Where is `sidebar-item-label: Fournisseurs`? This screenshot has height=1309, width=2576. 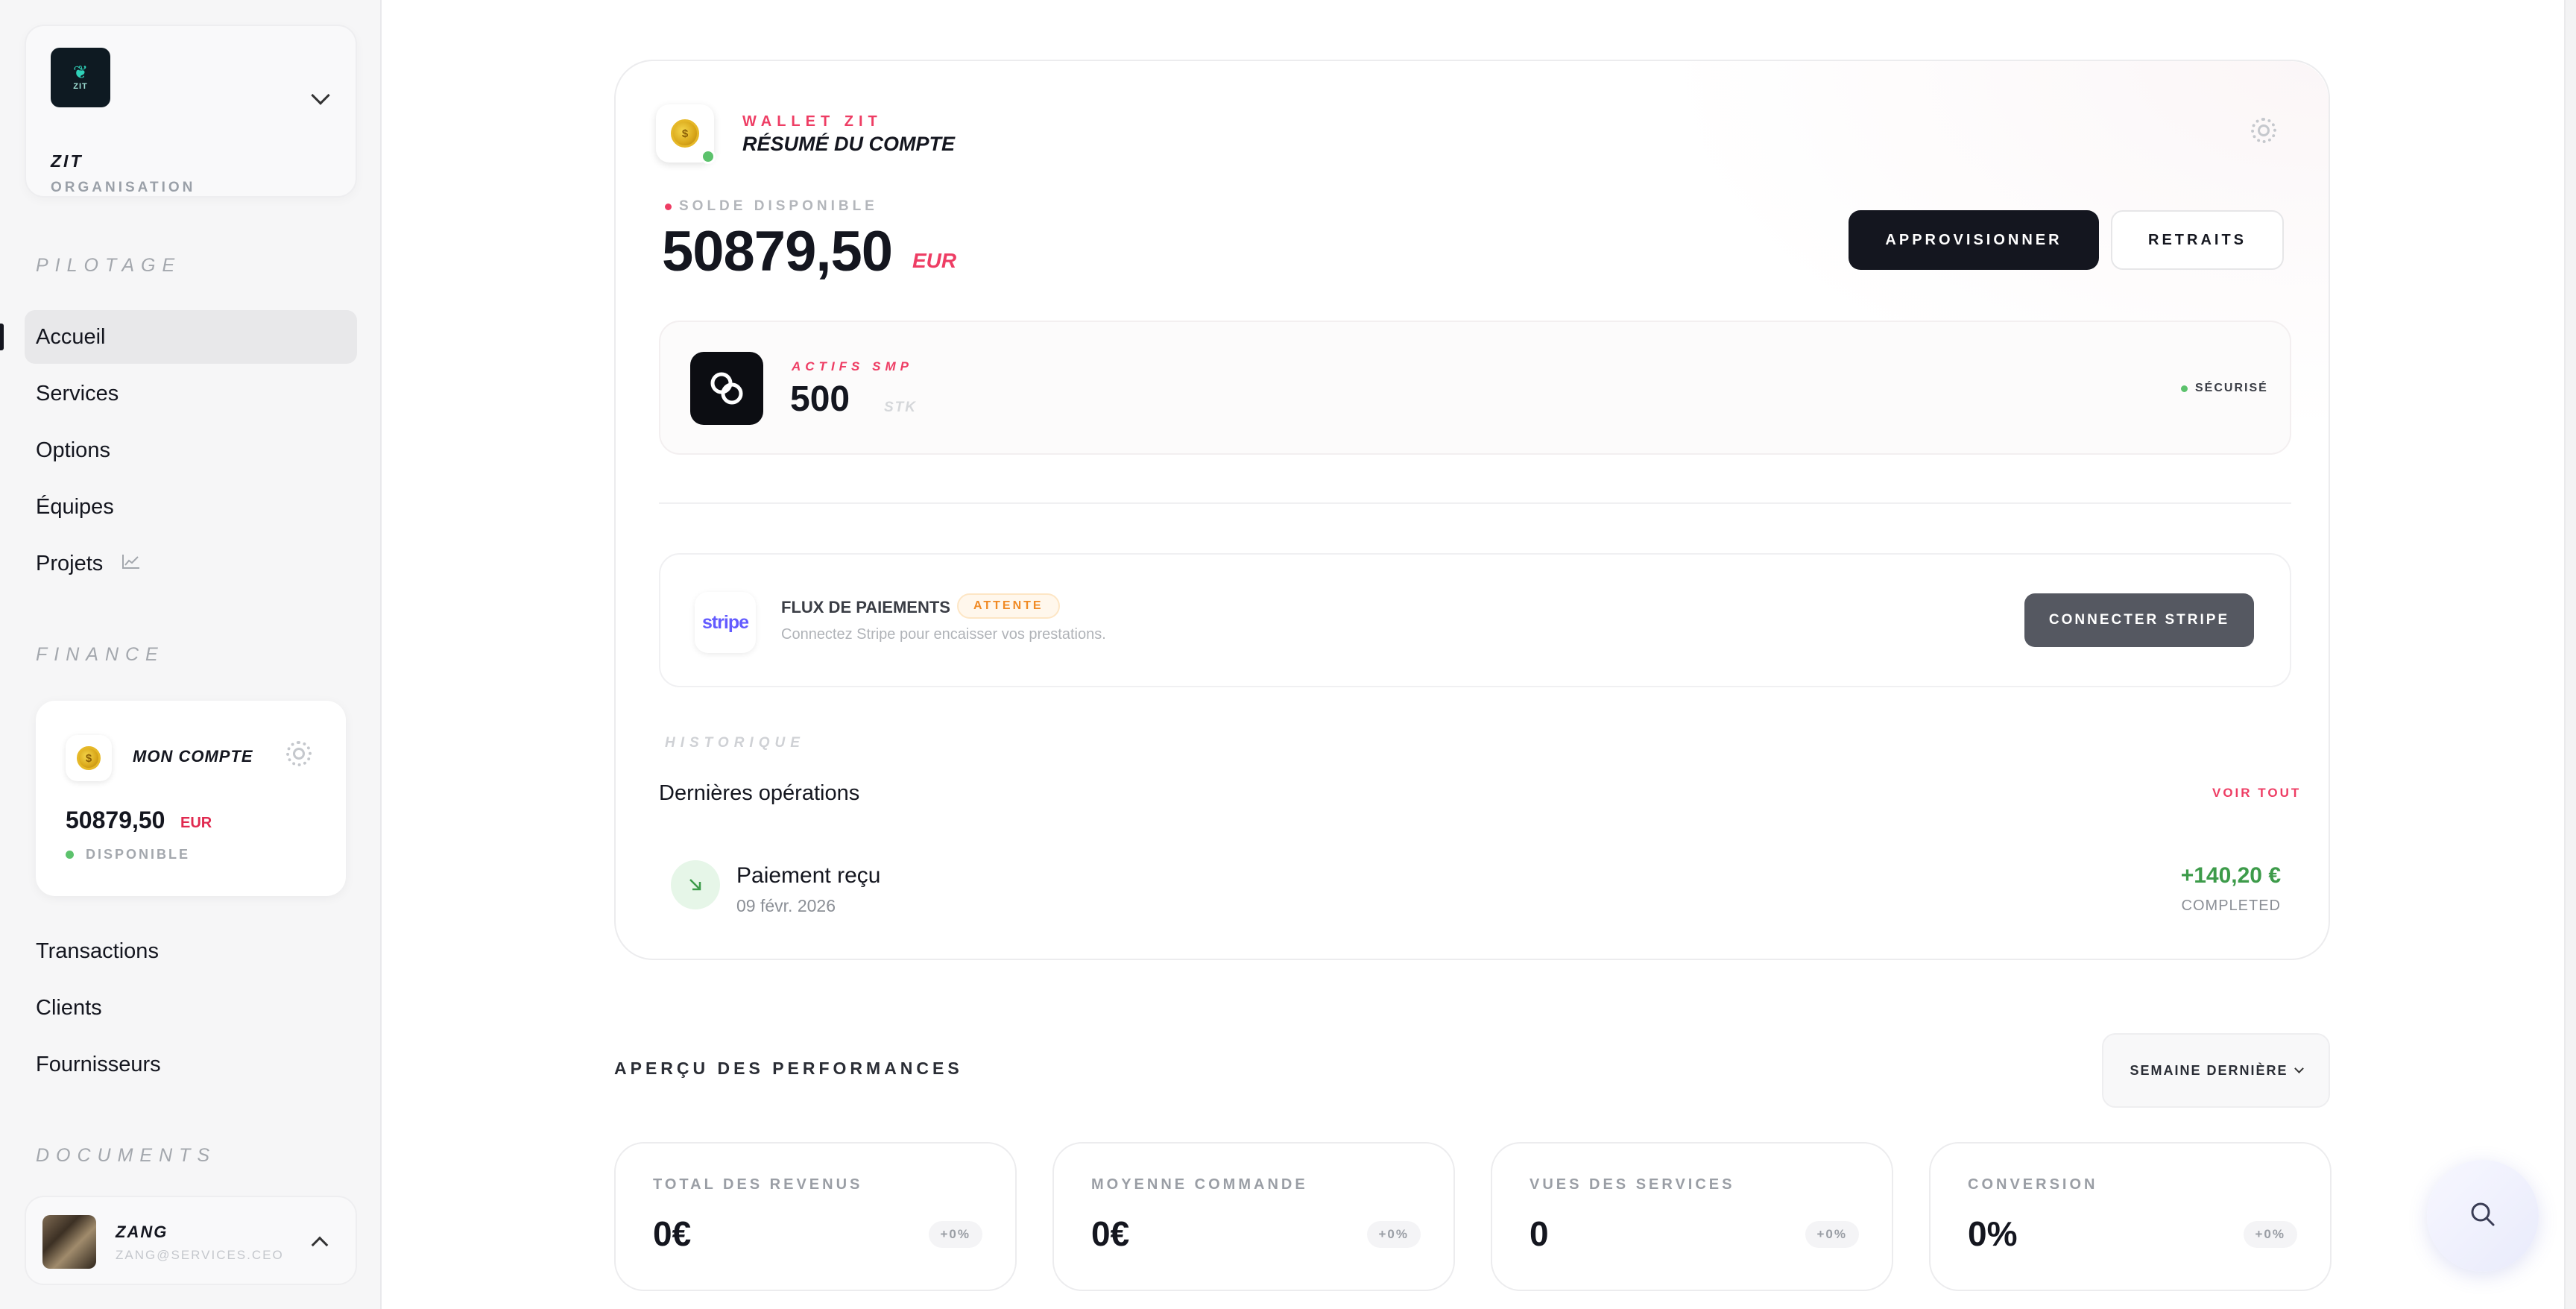 sidebar-item-label: Fournisseurs is located at coordinates (98, 1064).